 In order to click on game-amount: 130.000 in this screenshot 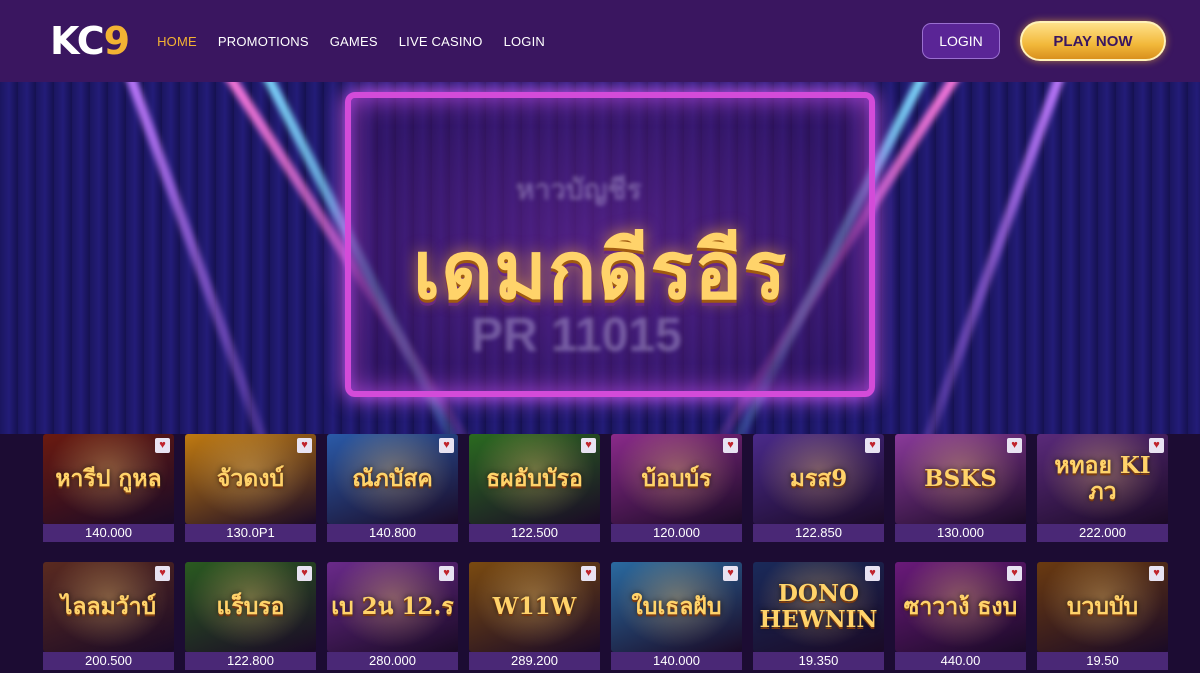, I will do `click(960, 533)`.